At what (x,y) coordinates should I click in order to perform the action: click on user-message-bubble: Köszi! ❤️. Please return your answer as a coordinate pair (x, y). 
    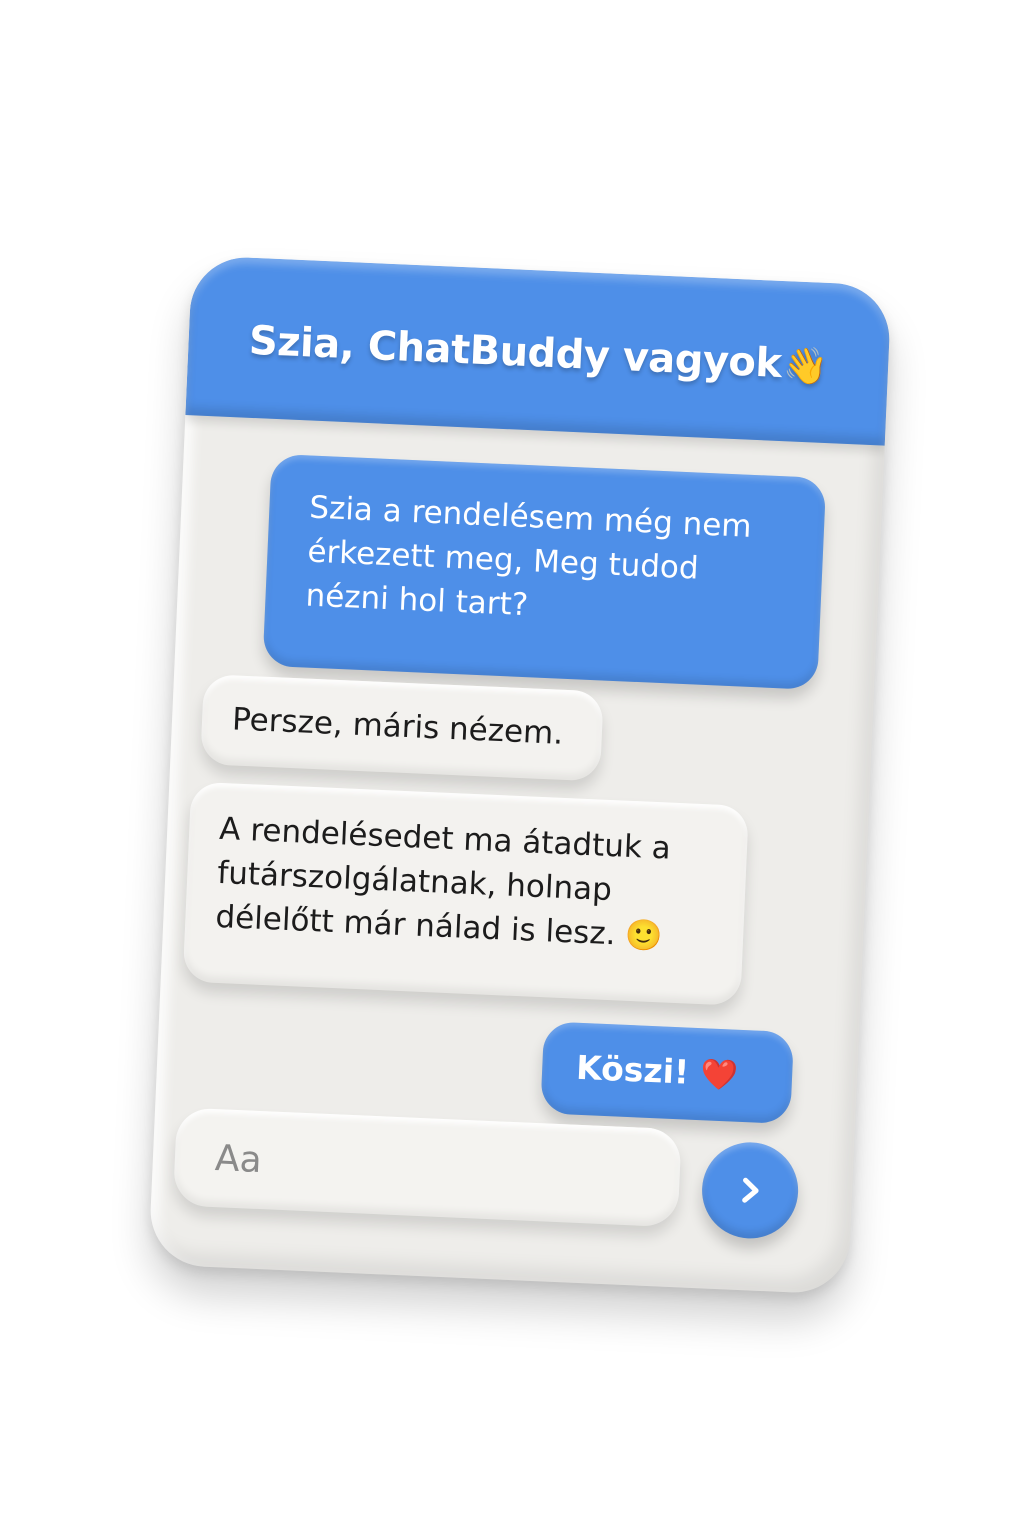
    Looking at the image, I should click on (667, 1073).